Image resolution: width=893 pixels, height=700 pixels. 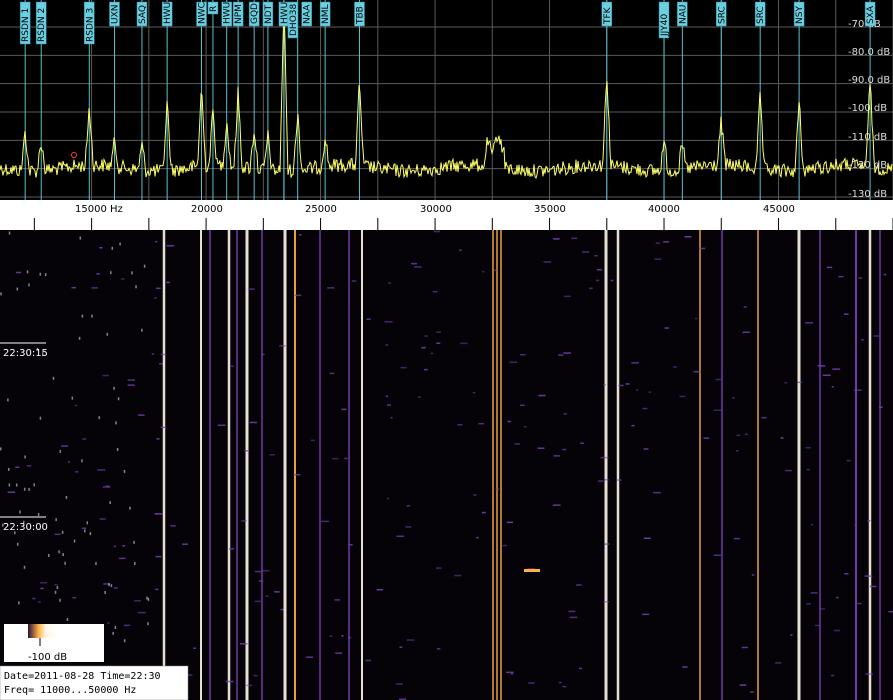 What do you see at coordinates (70, 690) in the screenshot?
I see `info-frequency-range: Freq= 11000...50000 Hz` at bounding box center [70, 690].